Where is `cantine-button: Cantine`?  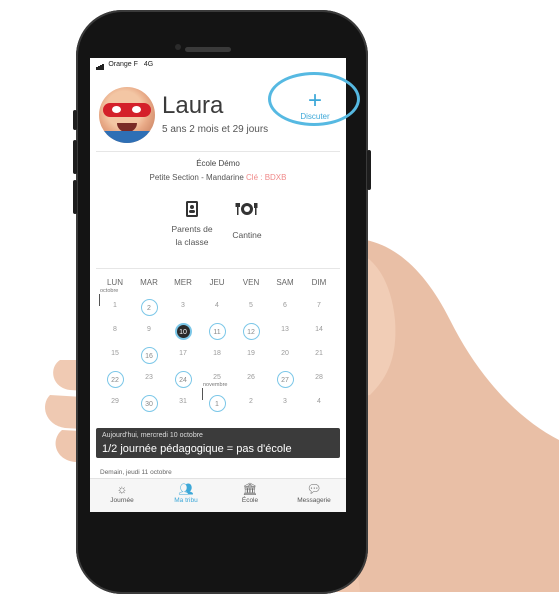 cantine-button: Cantine is located at coordinates (247, 220).